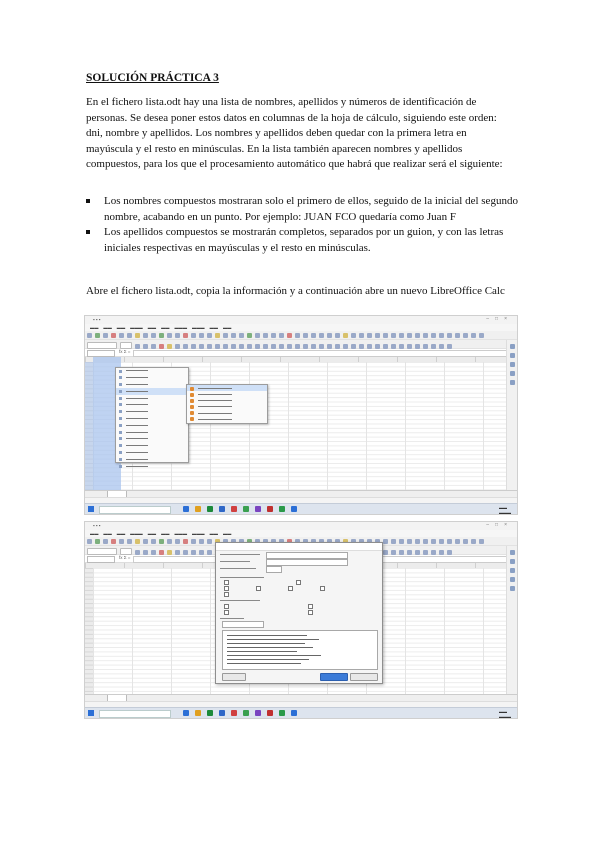 This screenshot has height=848, width=599. What do you see at coordinates (299, 547) in the screenshot?
I see `dialog-titlebar` at bounding box center [299, 547].